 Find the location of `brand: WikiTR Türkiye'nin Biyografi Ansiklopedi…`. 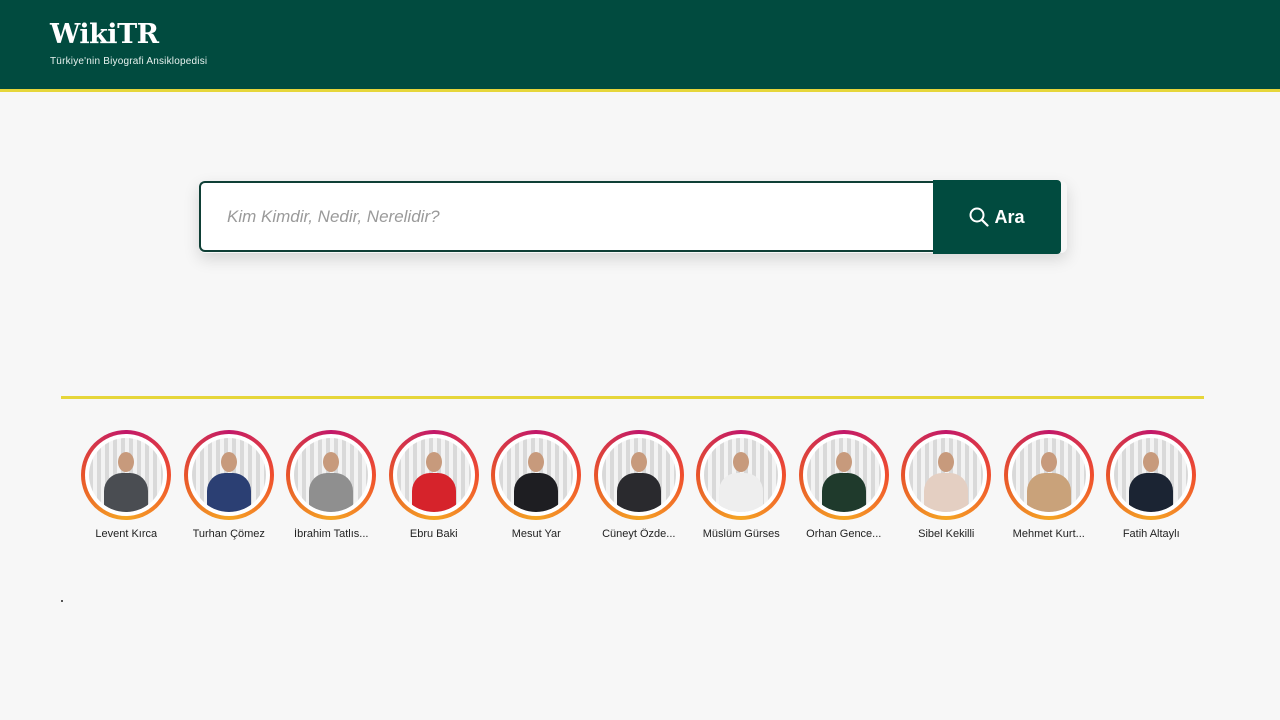

brand: WikiTR Türkiye'nin Biyografi Ansiklopedi… is located at coordinates (129, 44).